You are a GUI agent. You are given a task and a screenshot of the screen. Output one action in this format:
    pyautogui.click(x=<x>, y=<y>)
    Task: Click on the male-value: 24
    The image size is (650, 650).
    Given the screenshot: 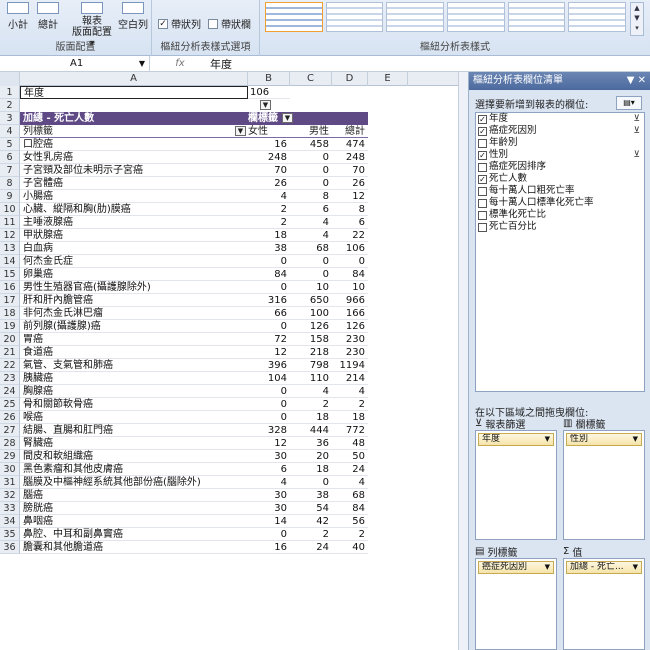 What is the action you would take?
    pyautogui.click(x=311, y=547)
    